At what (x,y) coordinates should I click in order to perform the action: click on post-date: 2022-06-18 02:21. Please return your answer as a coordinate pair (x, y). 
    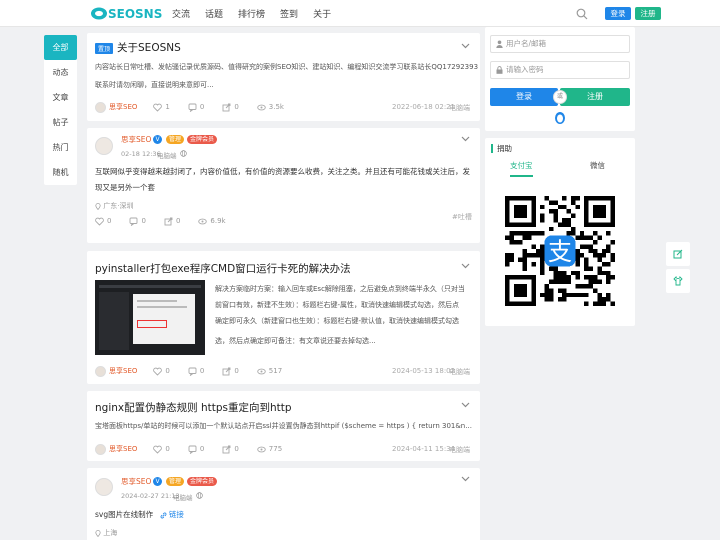
    Looking at the image, I should click on (424, 107).